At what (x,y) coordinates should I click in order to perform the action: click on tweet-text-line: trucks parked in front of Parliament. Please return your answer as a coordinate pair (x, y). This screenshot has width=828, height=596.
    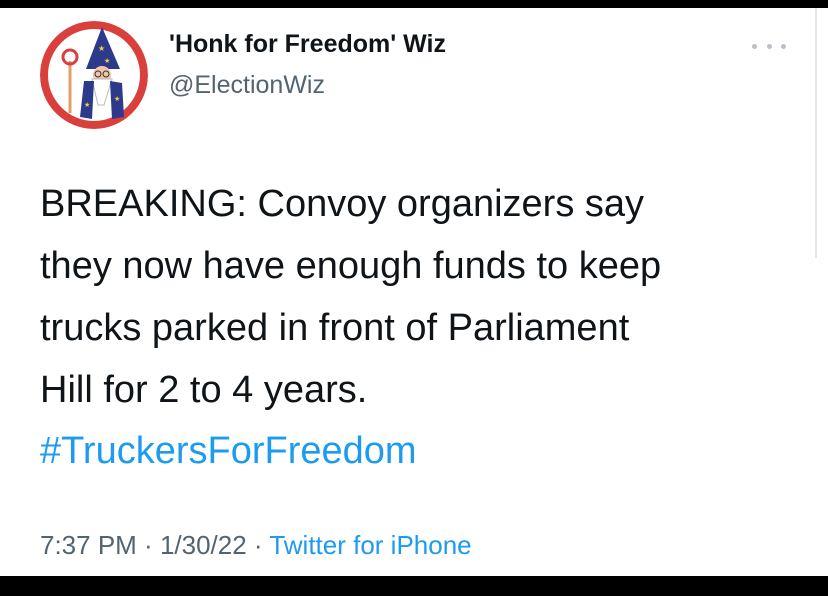
    Looking at the image, I should click on (335, 328).